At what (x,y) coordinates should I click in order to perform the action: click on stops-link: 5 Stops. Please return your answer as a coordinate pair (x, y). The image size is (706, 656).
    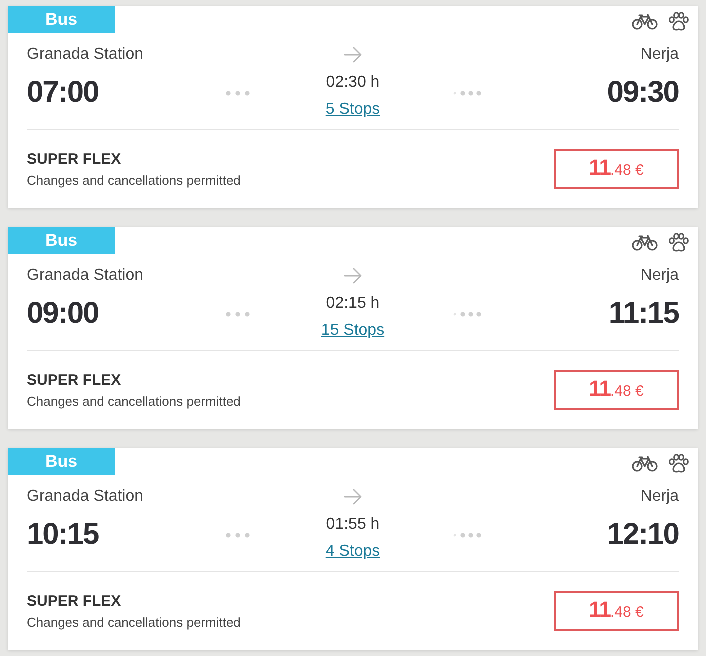
    Looking at the image, I should click on (353, 110).